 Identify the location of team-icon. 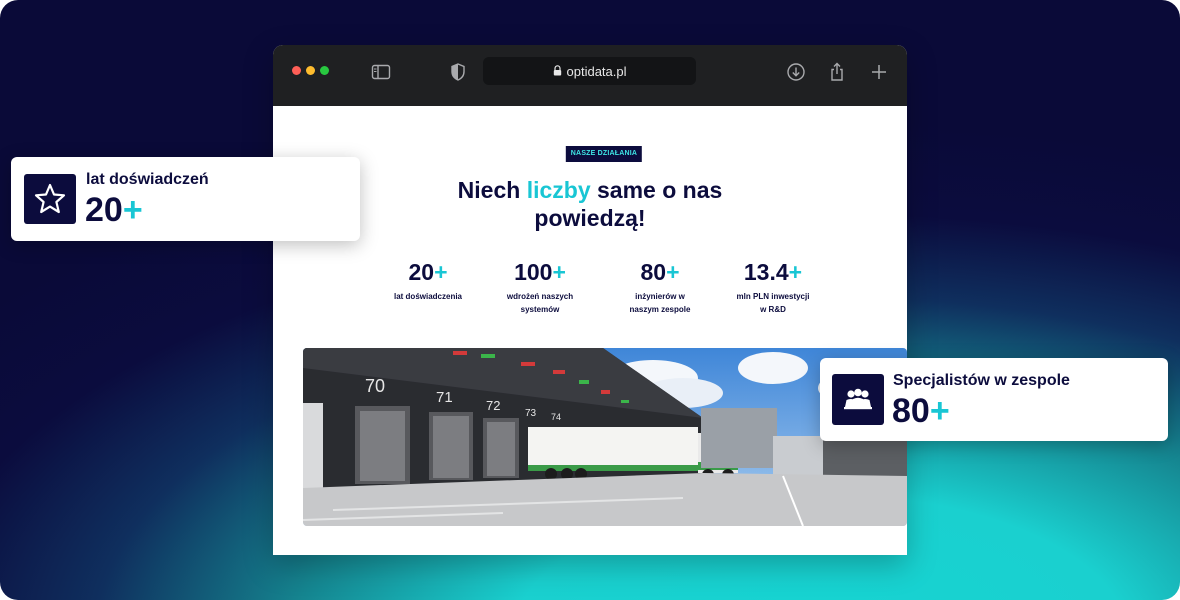
(858, 398).